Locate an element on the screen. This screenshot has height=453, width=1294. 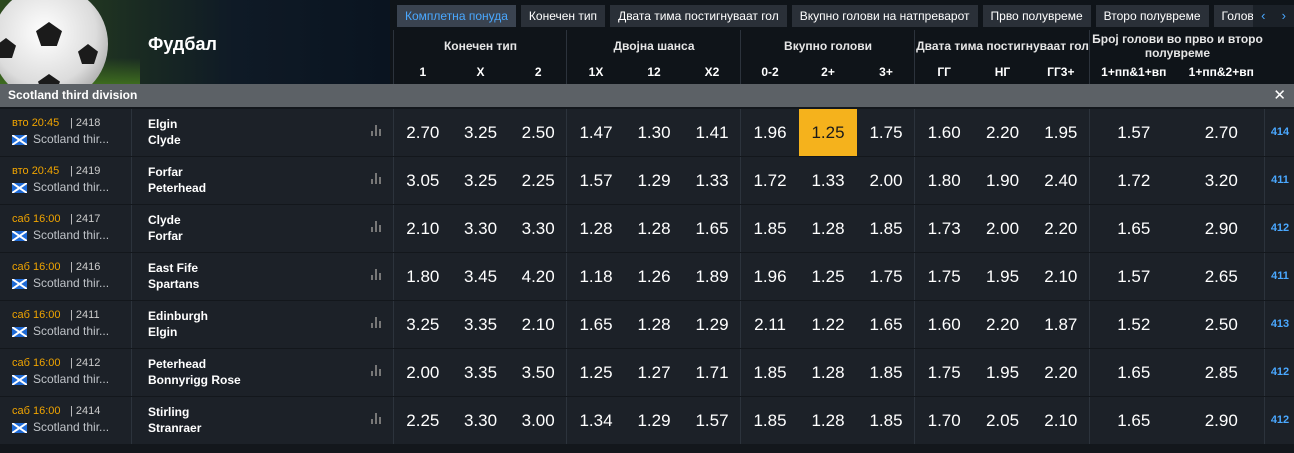
home-team: Peterhead is located at coordinates (177, 364).